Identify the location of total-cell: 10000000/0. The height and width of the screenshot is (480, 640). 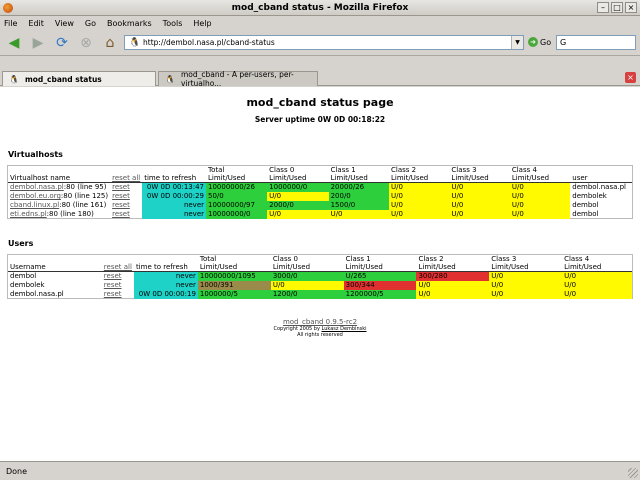
(237, 214).